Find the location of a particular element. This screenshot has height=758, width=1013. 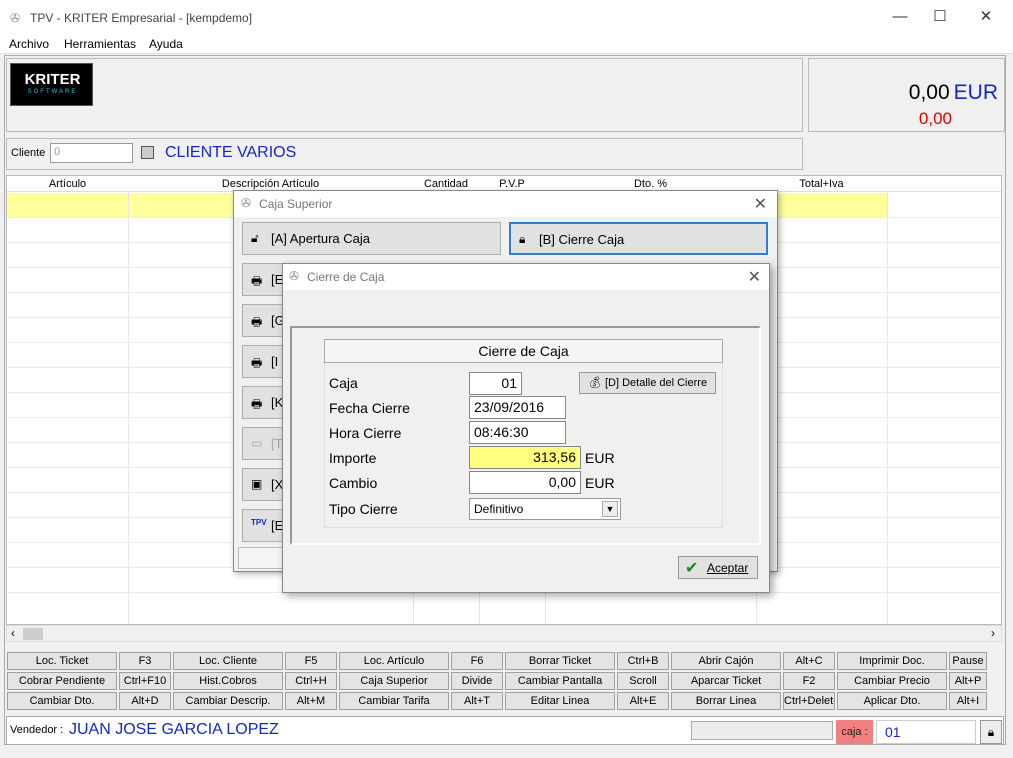

col-articulo: Artículo is located at coordinates (67, 184).